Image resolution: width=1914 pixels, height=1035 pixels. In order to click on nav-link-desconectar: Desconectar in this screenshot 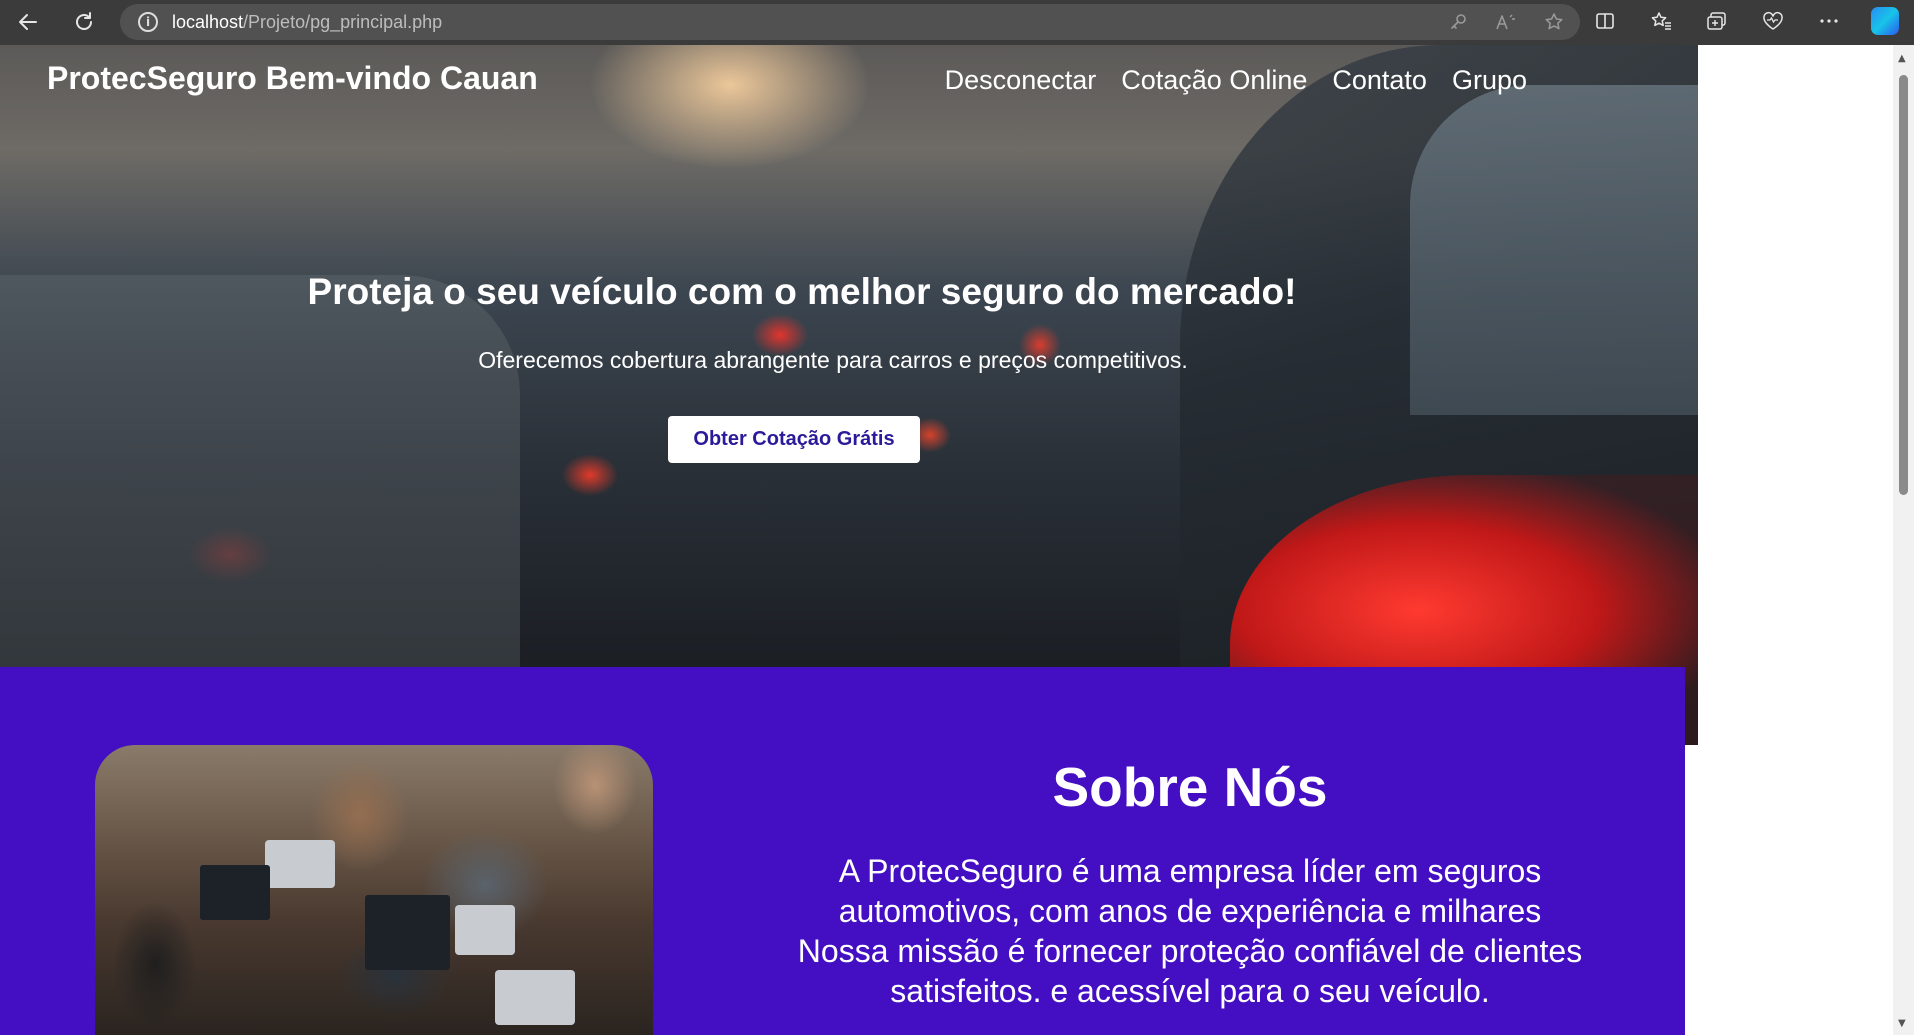, I will do `click(1021, 80)`.